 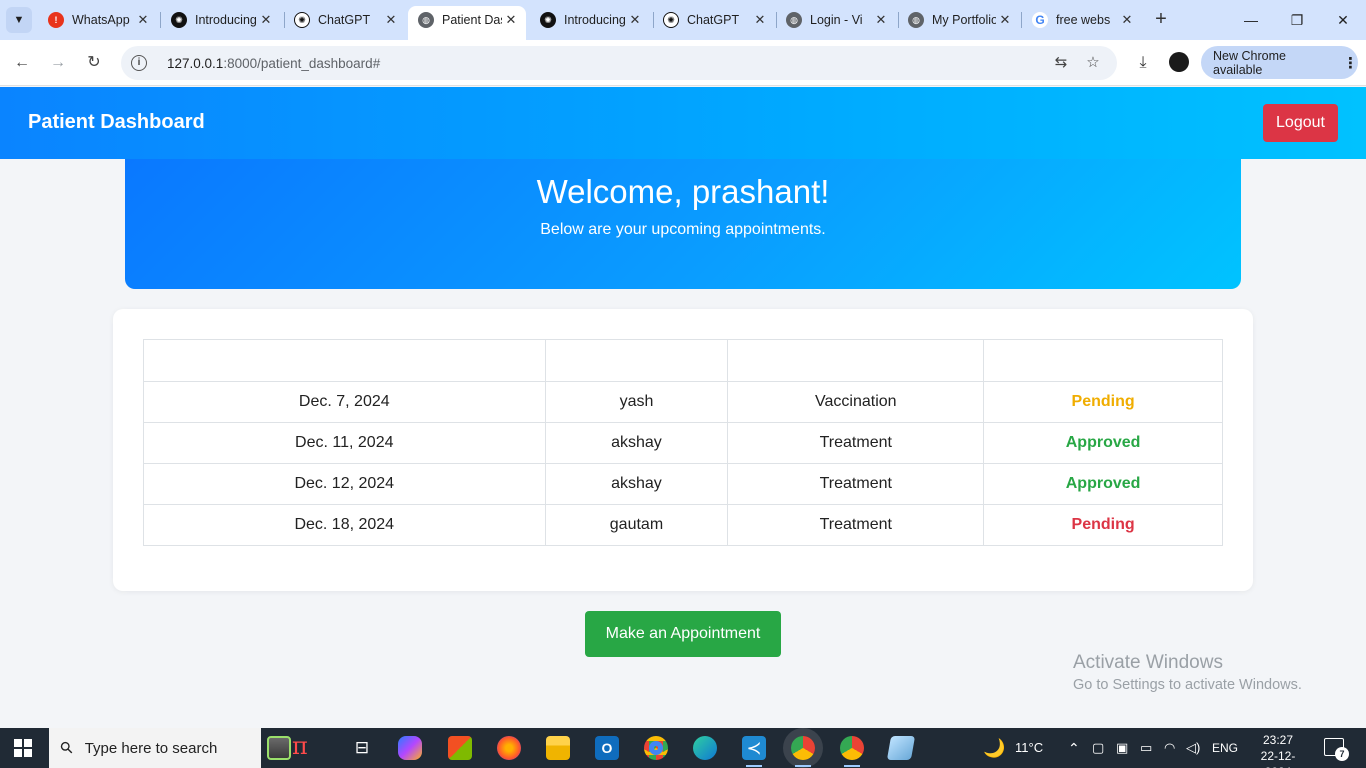 I want to click on battery-icon: ▭, so click(x=1146, y=748).